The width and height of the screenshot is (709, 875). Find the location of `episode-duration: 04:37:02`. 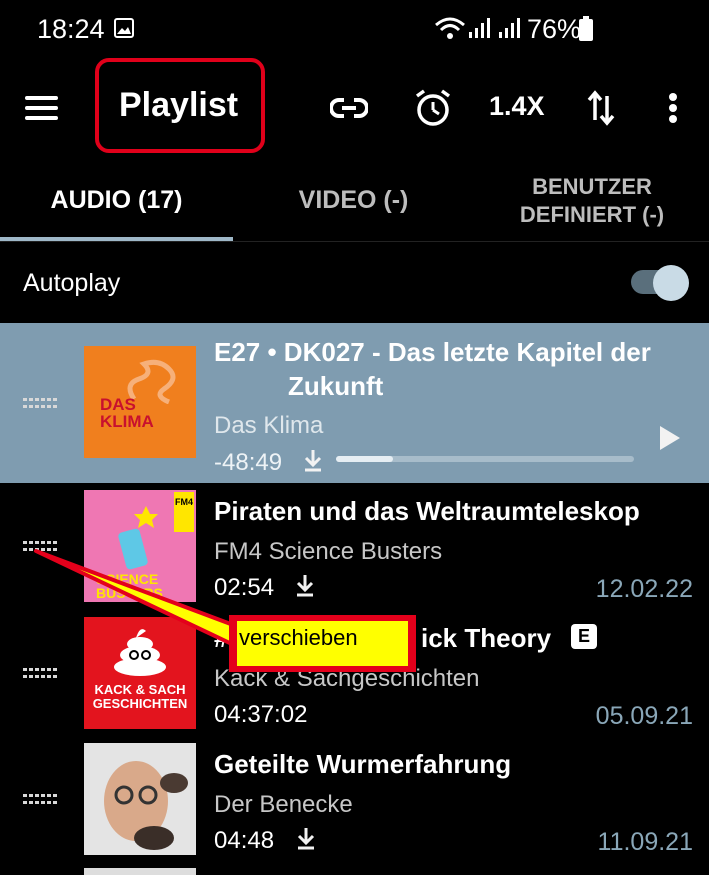

episode-duration: 04:37:02 is located at coordinates (261, 714).